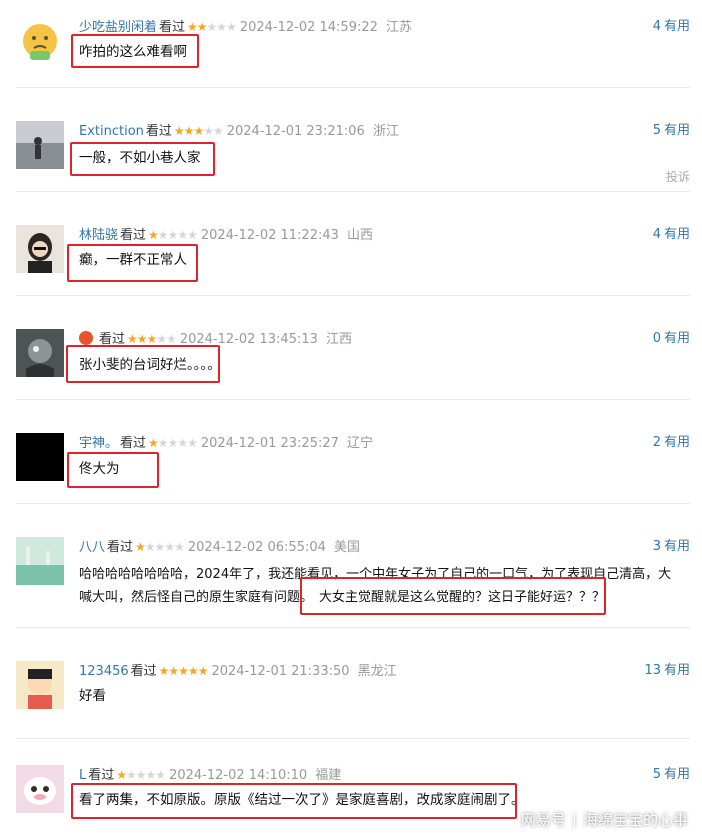  What do you see at coordinates (82, 775) in the screenshot?
I see `username-link: L` at bounding box center [82, 775].